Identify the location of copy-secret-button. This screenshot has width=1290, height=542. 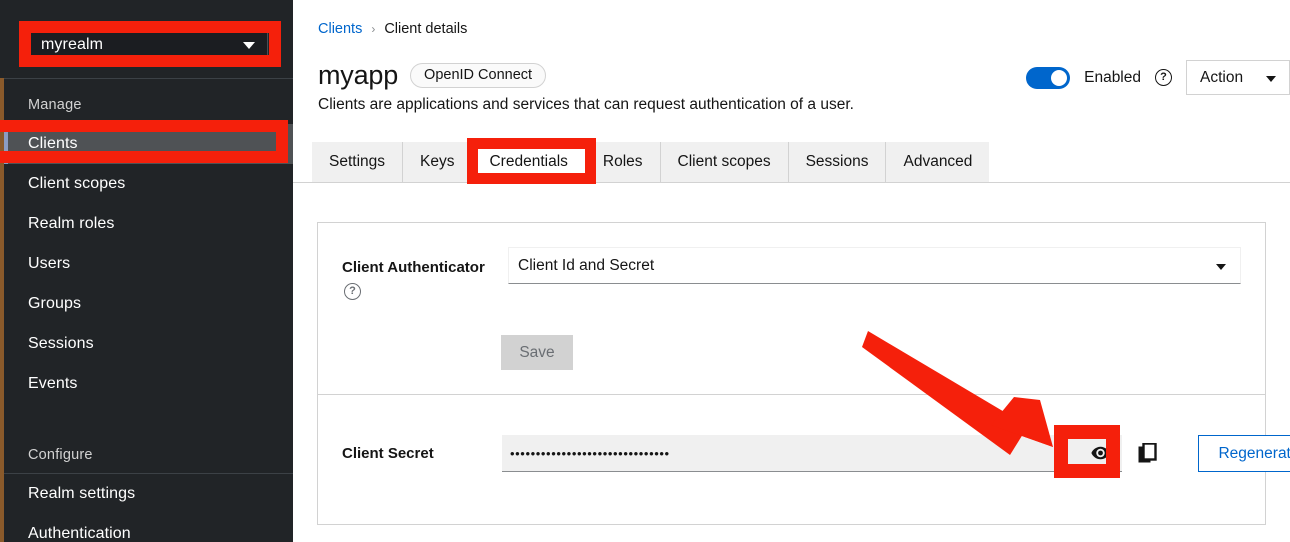
(1148, 453).